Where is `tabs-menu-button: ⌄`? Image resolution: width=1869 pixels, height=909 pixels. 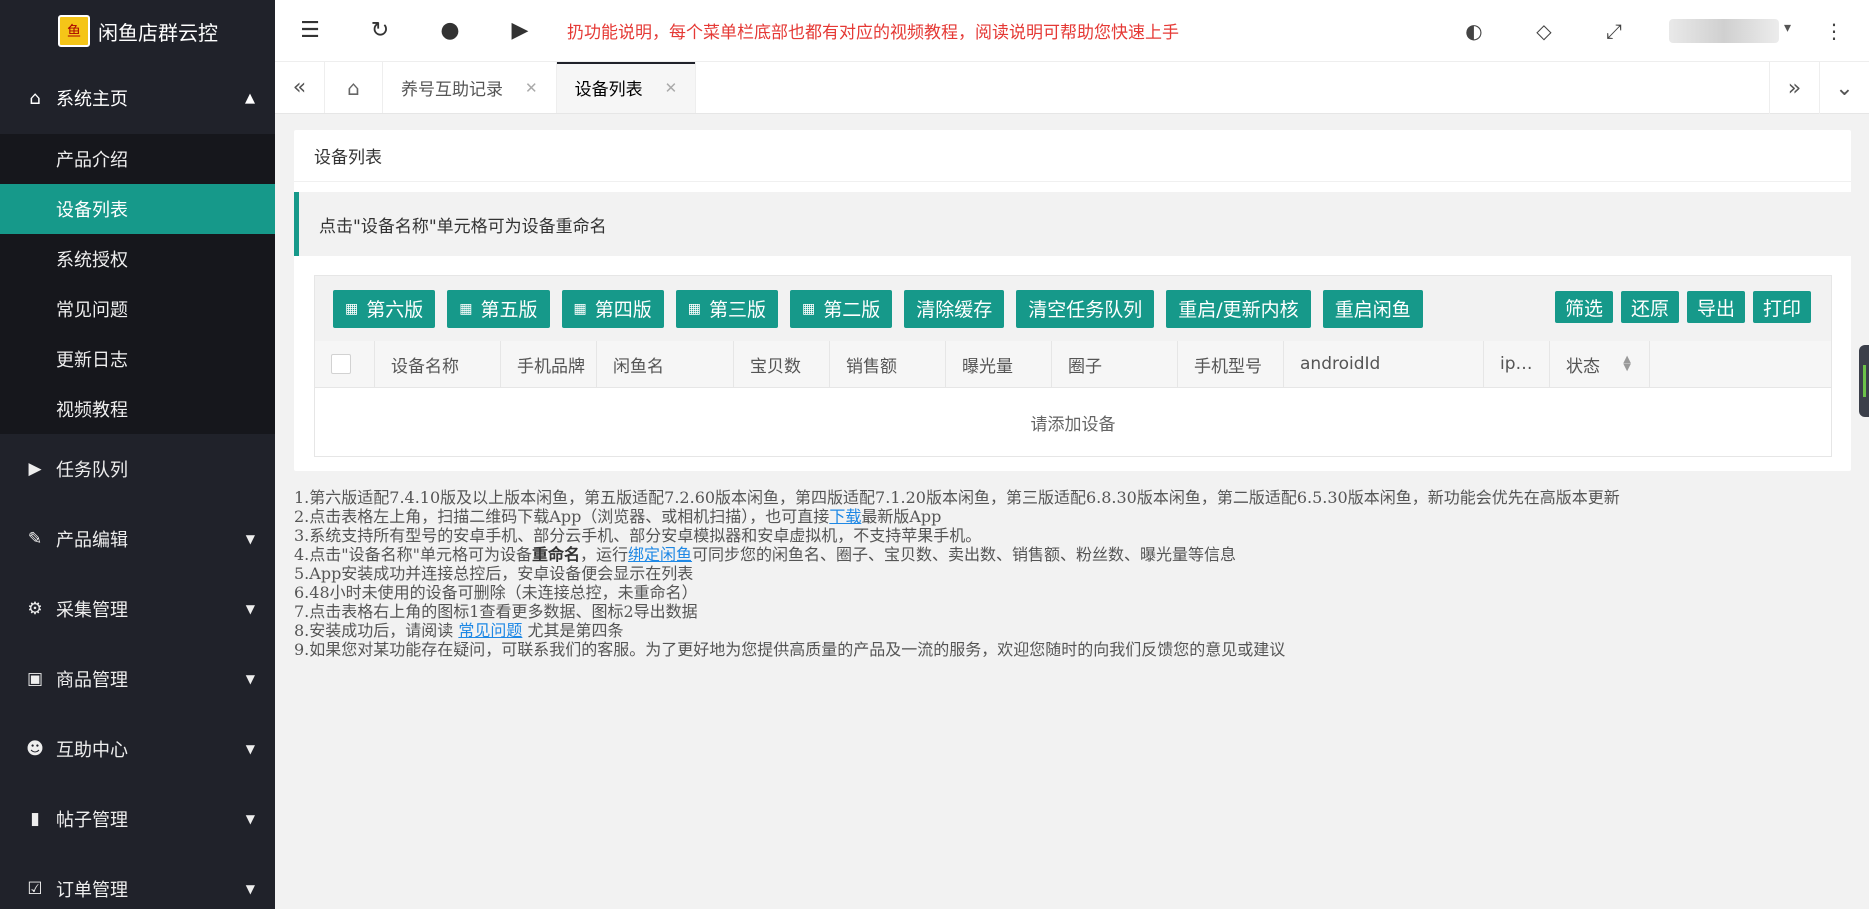
tabs-menu-button: ⌄ is located at coordinates (1844, 88).